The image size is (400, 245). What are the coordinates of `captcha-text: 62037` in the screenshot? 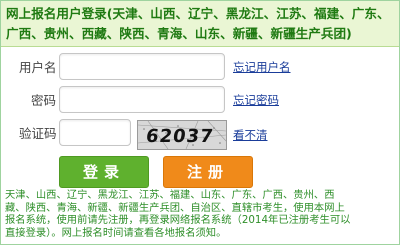 It's located at (180, 136).